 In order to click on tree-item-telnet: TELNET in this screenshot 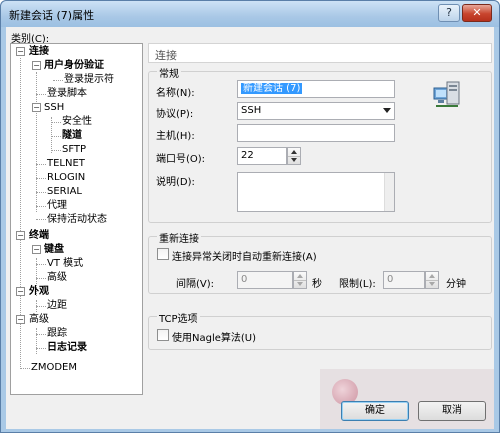, I will do `click(66, 163)`.